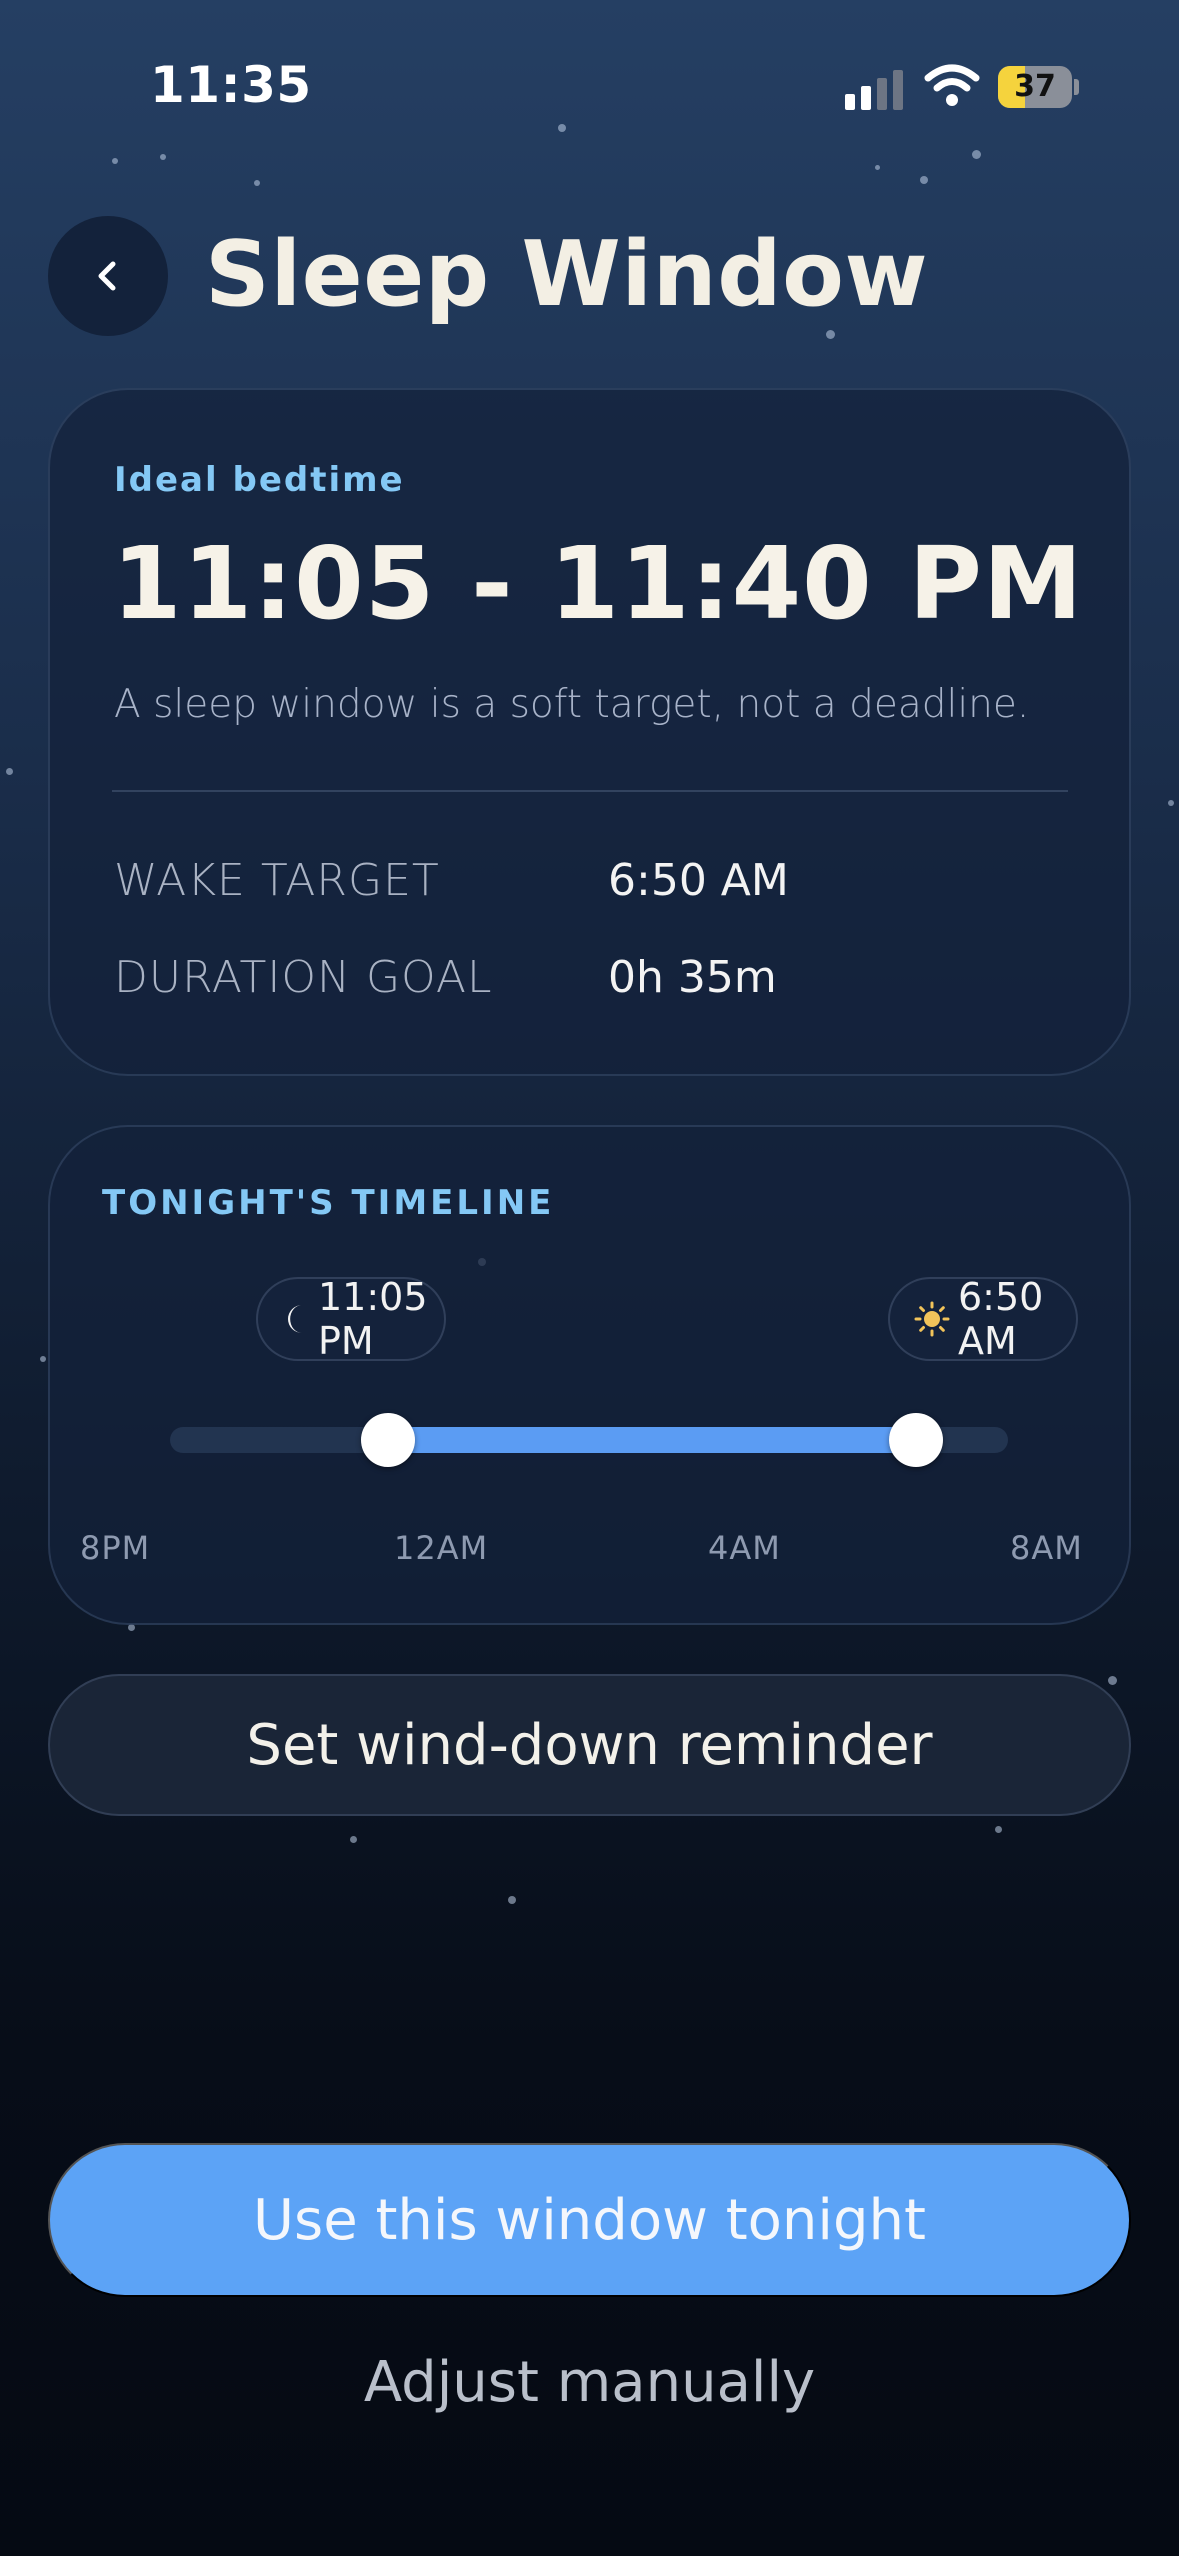 The width and height of the screenshot is (1179, 2556). I want to click on tick-label: 4AM, so click(744, 1548).